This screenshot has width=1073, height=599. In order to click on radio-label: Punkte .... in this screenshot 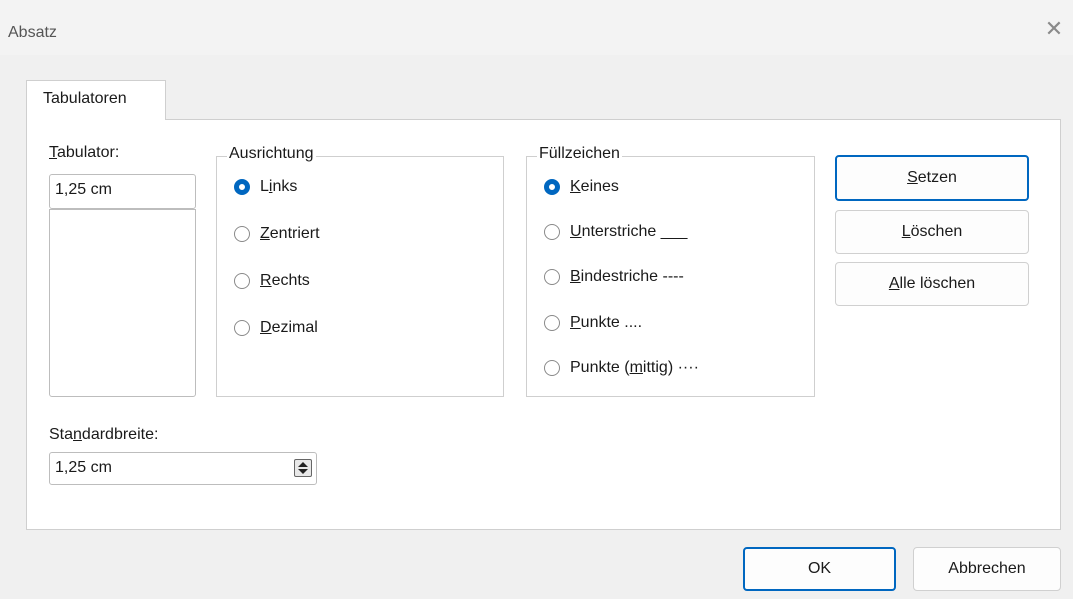, I will do `click(606, 322)`.